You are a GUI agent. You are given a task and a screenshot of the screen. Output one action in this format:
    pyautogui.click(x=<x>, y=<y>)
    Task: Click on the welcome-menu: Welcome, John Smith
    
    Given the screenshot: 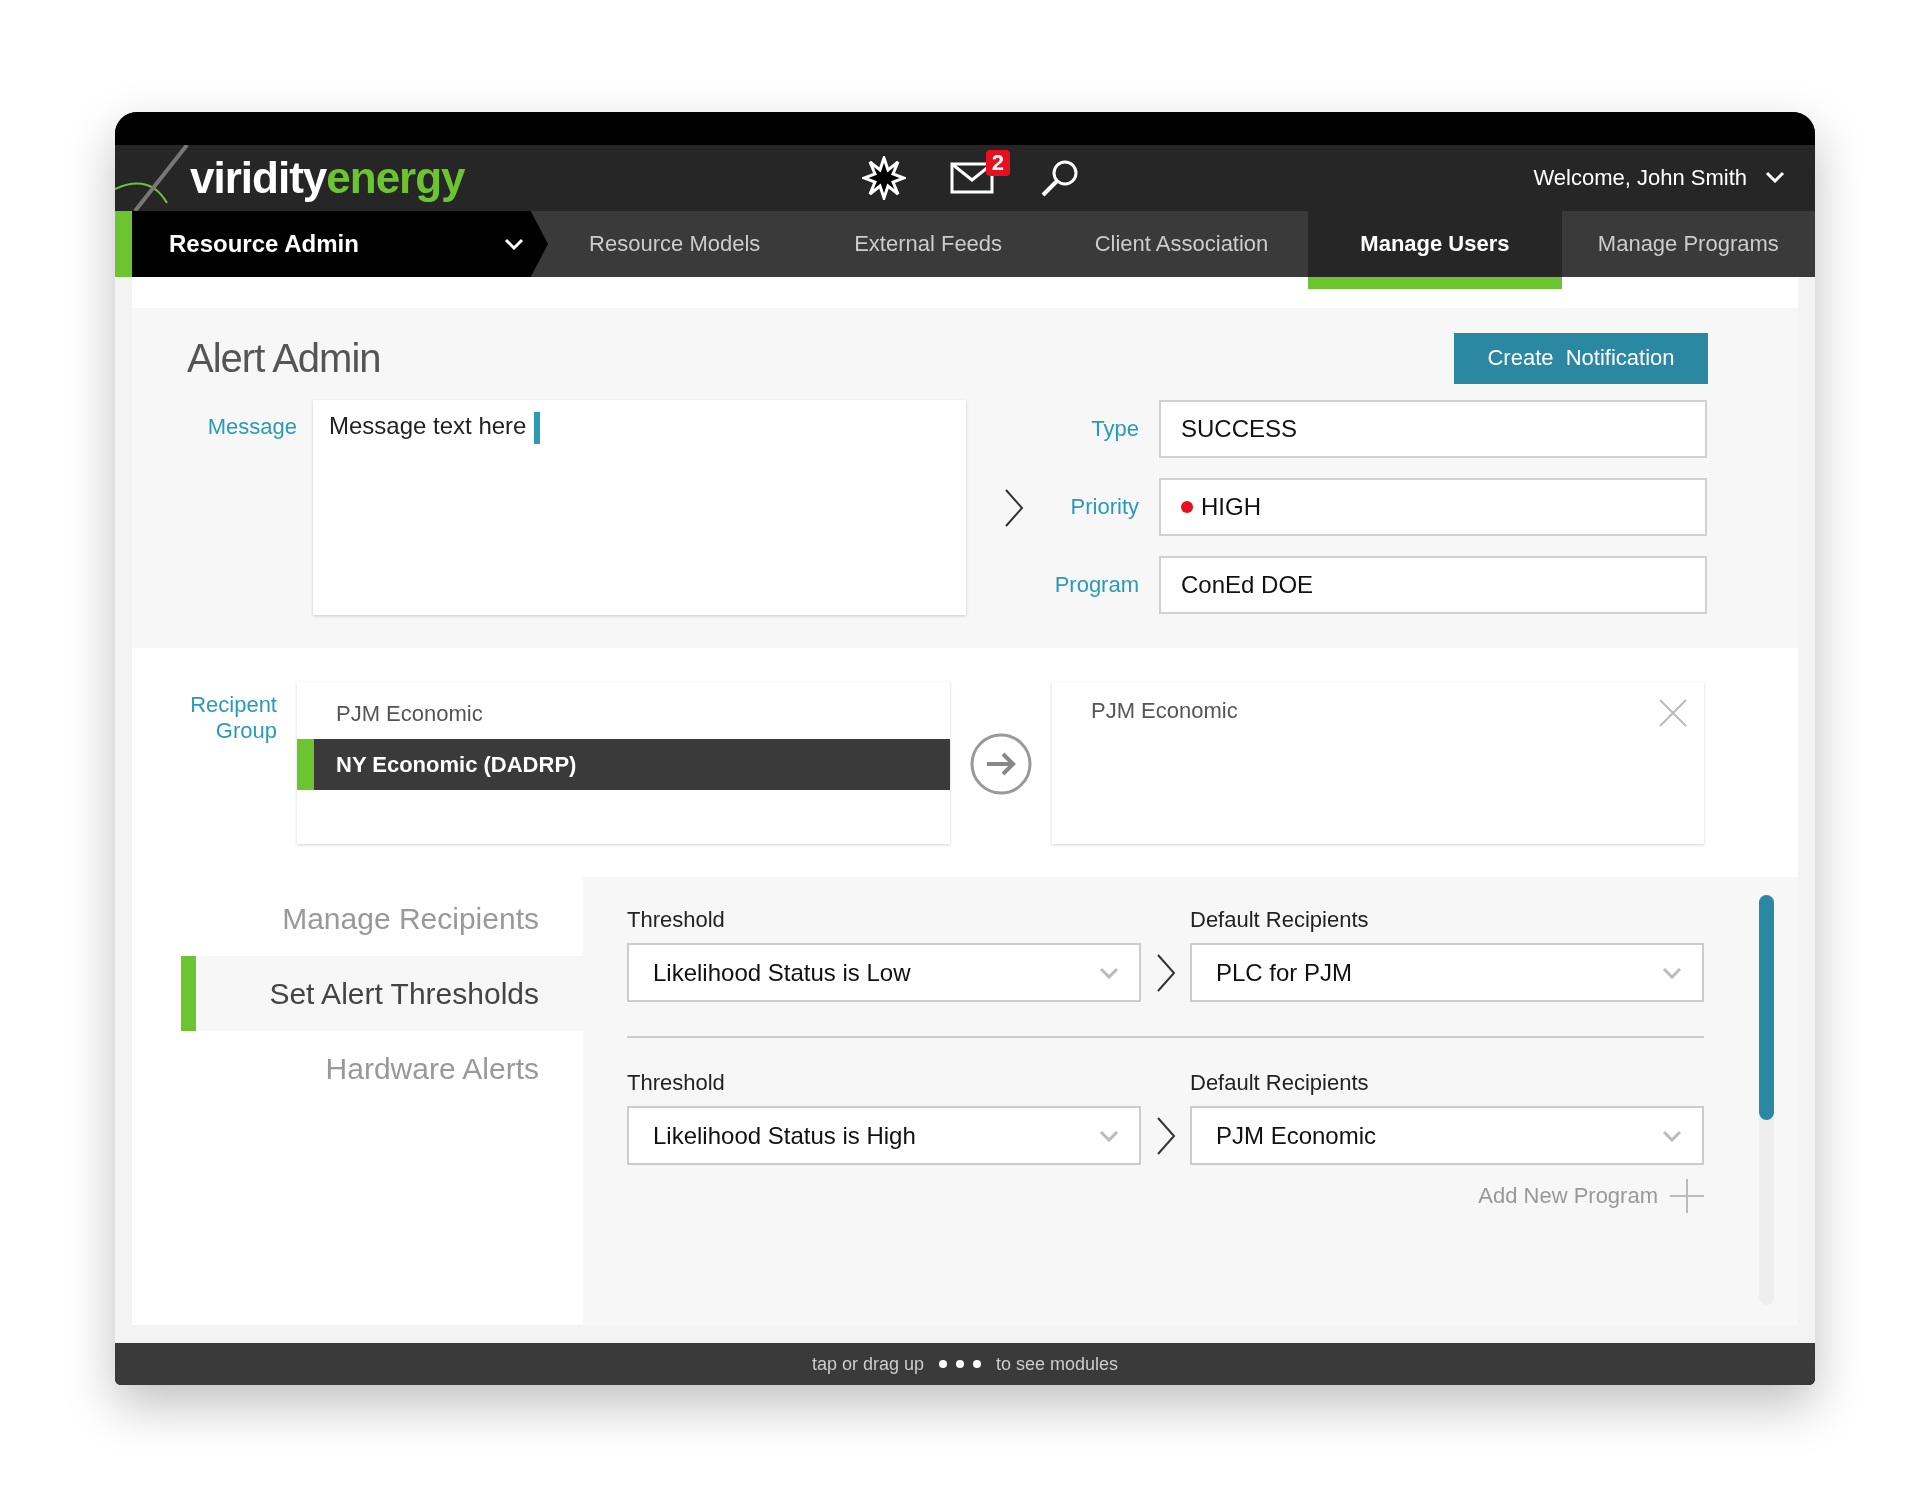 What is the action you would take?
    pyautogui.click(x=1640, y=178)
    